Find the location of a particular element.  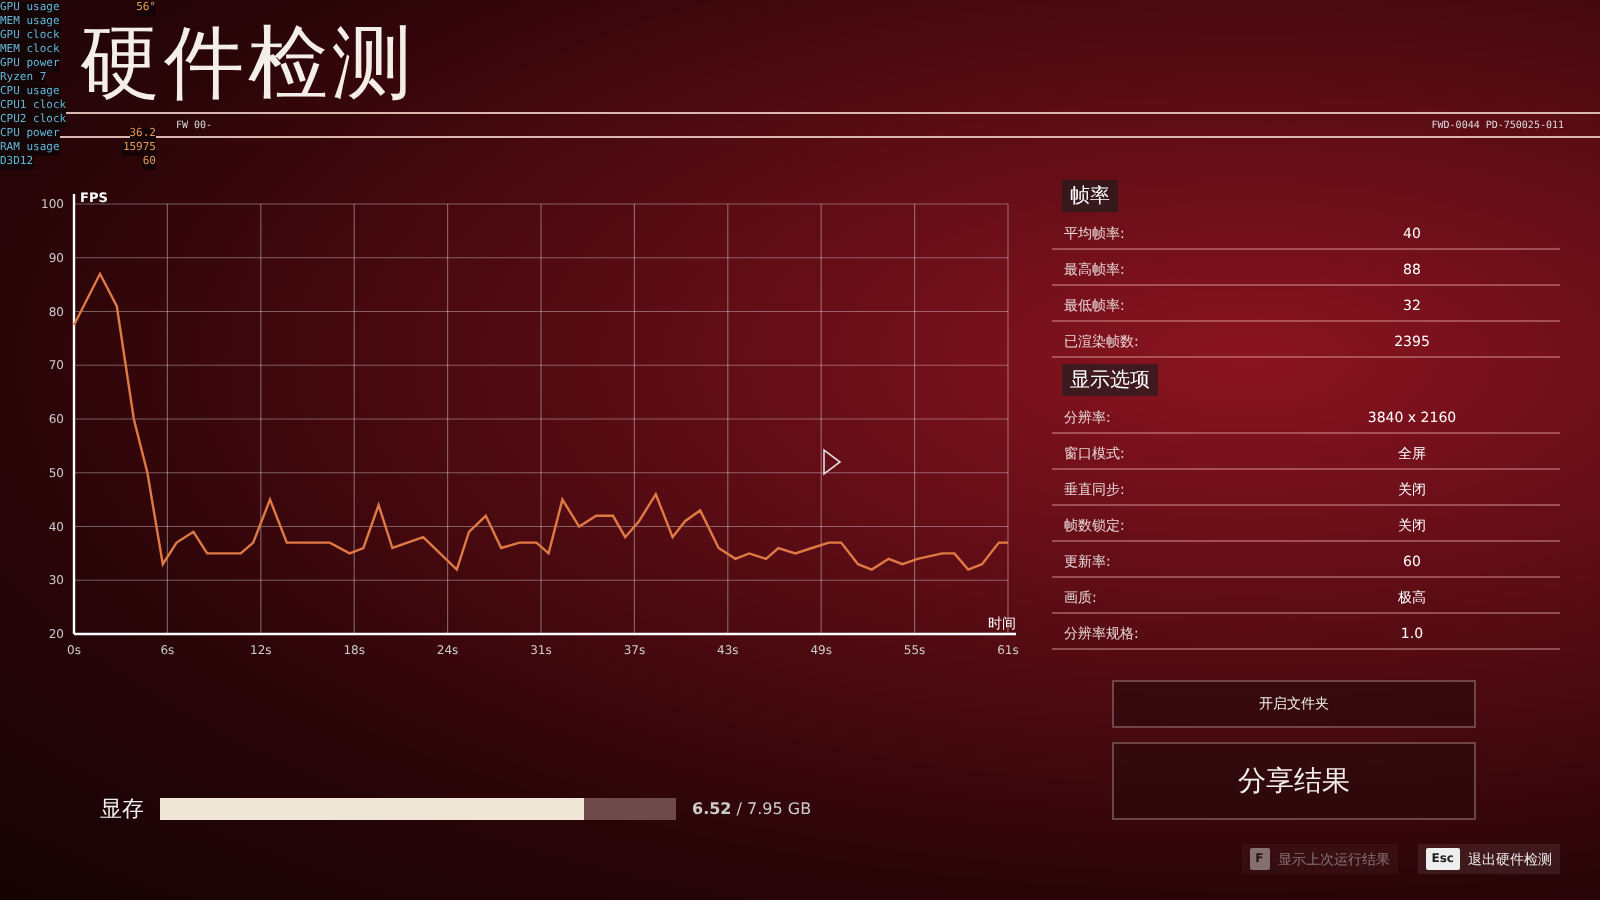

cursor-icon is located at coordinates (832, 462).